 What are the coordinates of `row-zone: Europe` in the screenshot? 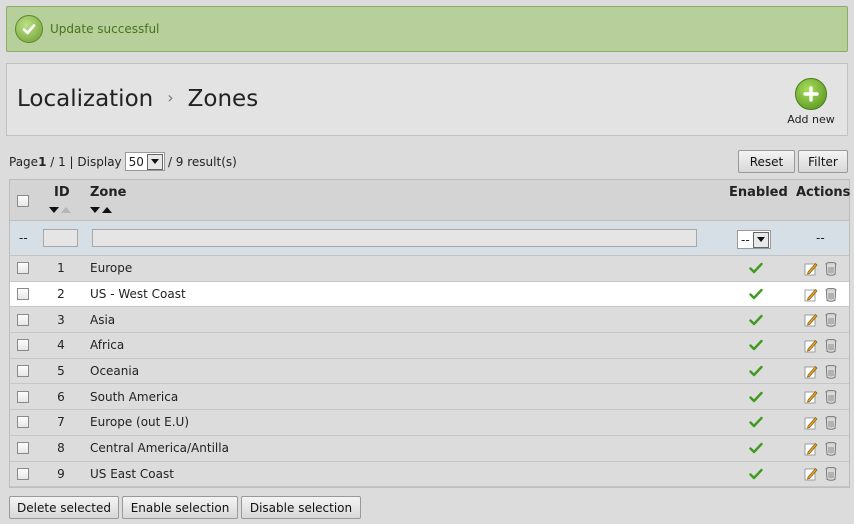 It's located at (111, 268).